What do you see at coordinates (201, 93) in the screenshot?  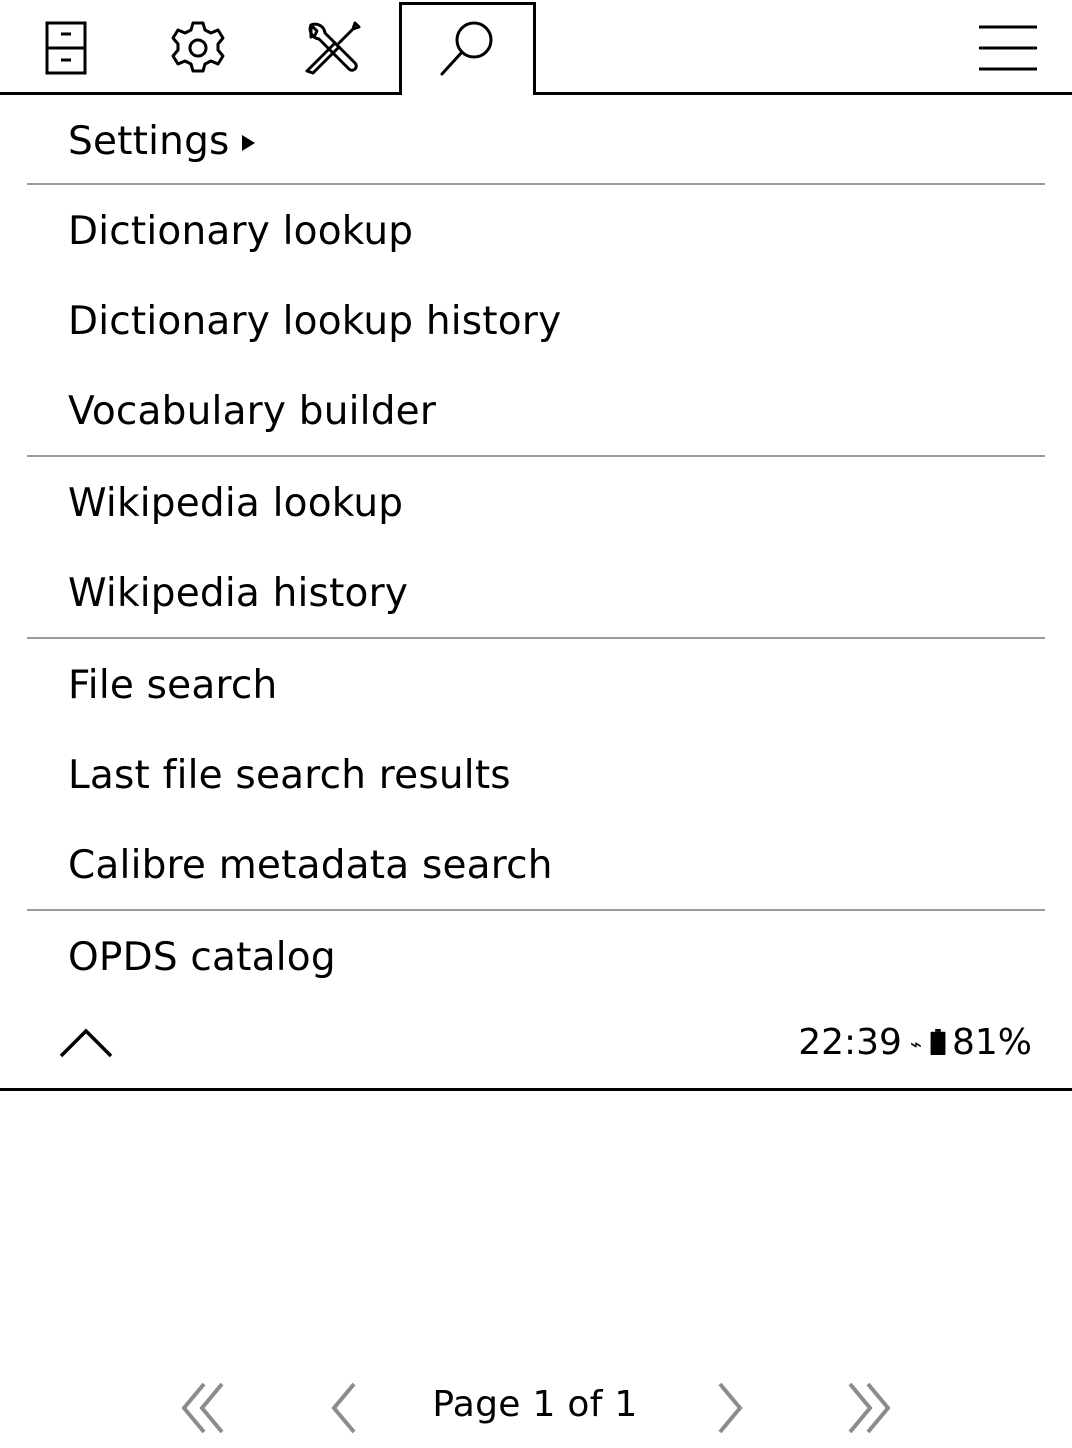 I see `tab-bar-underline-left` at bounding box center [201, 93].